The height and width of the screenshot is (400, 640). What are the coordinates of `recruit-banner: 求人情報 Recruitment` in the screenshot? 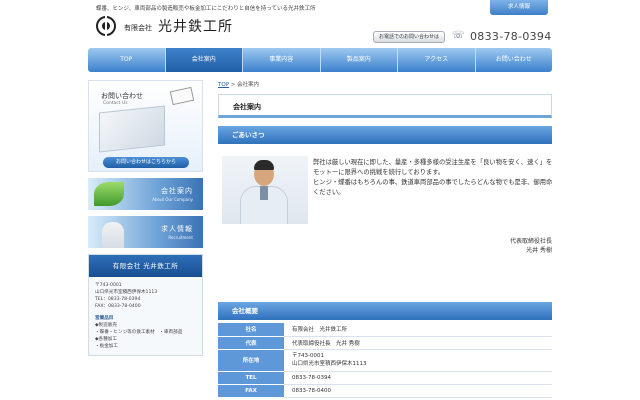 It's located at (145, 232).